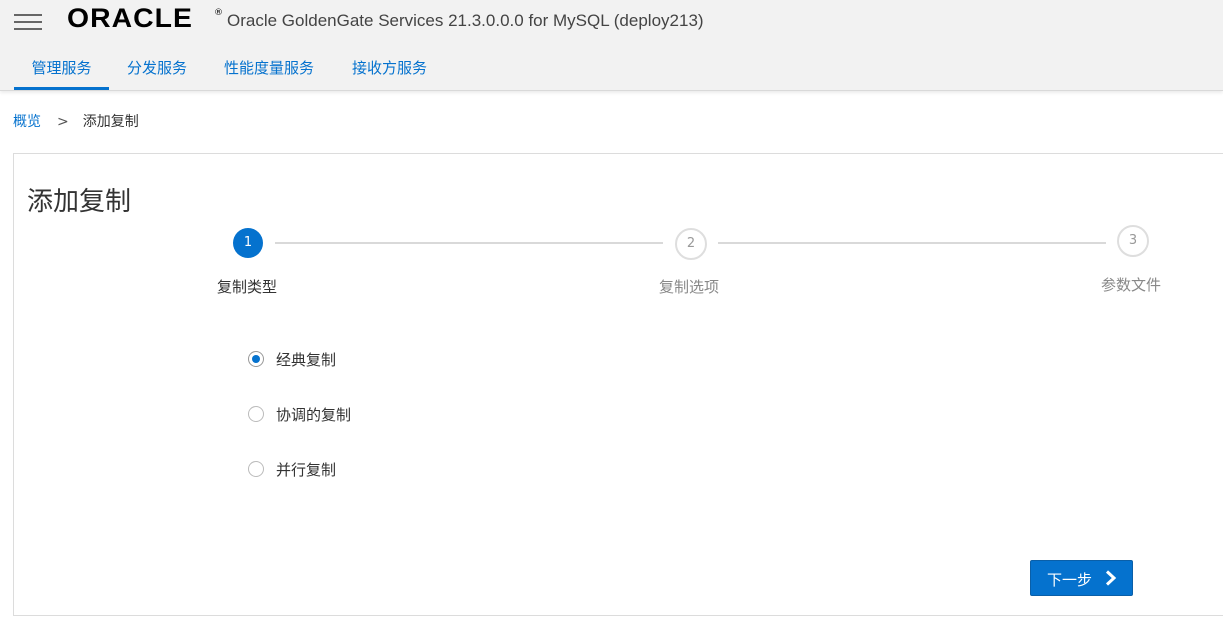  Describe the element at coordinates (256, 359) in the screenshot. I see `radio-button-checked` at that location.